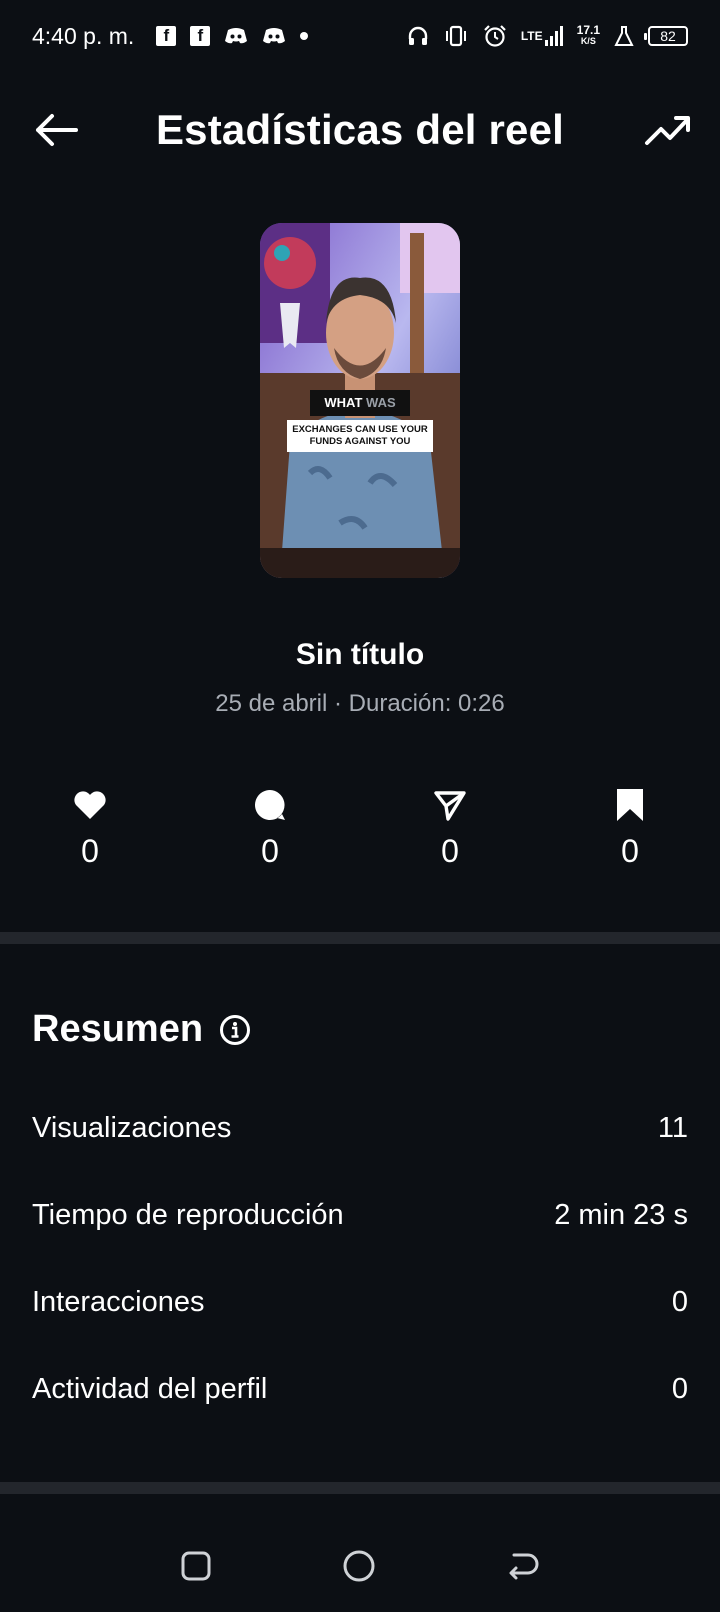 The height and width of the screenshot is (1612, 720). What do you see at coordinates (150, 1389) in the screenshot?
I see `metric-label: Actividad del perfil` at bounding box center [150, 1389].